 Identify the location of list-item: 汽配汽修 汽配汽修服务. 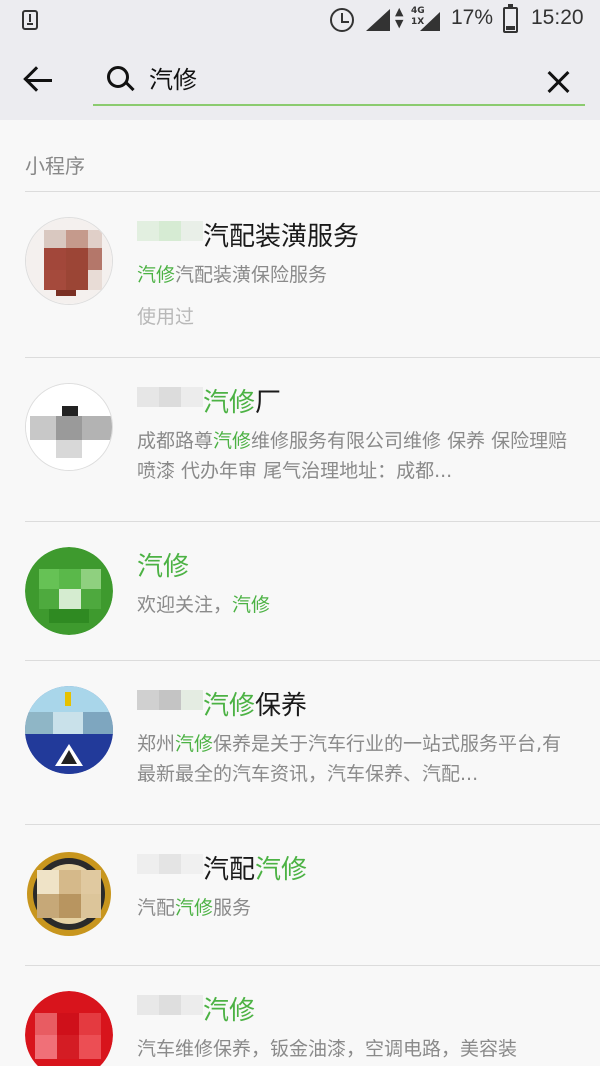
(300, 895).